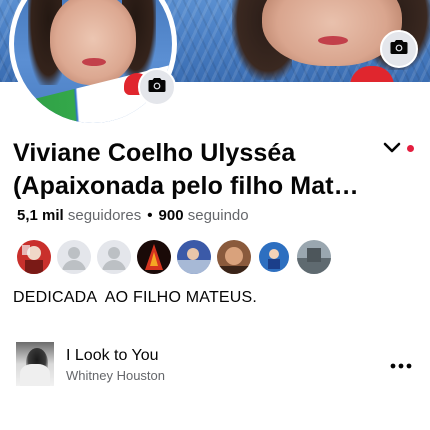 The width and height of the screenshot is (430, 430). Describe the element at coordinates (218, 215) in the screenshot. I see `following-label: seguindo` at that location.